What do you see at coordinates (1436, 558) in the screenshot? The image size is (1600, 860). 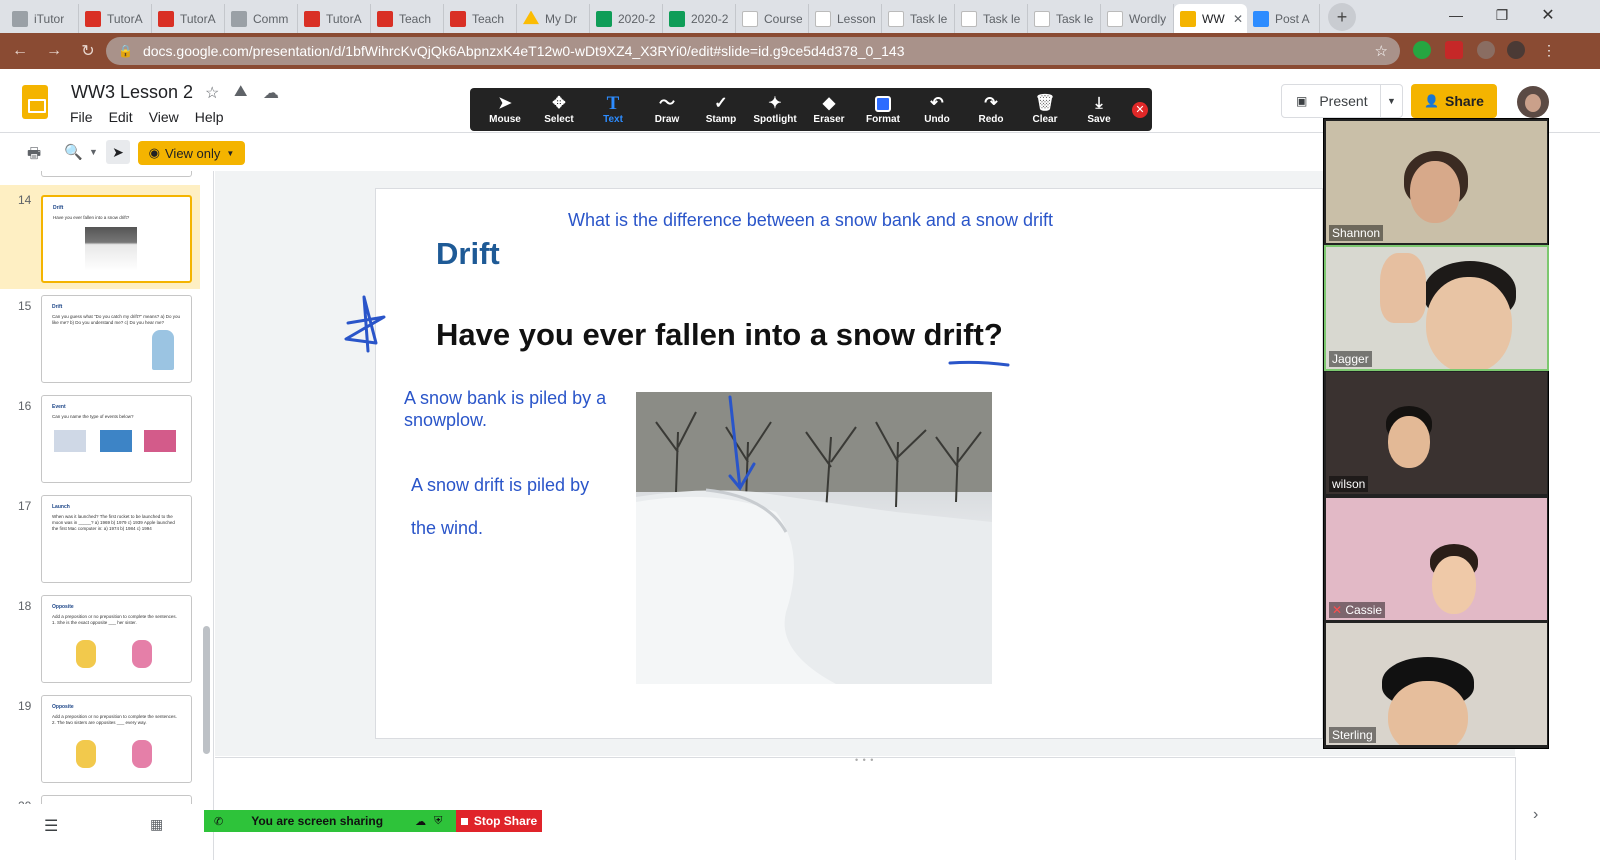 I see `participant-video: ✕ Cassie` at bounding box center [1436, 558].